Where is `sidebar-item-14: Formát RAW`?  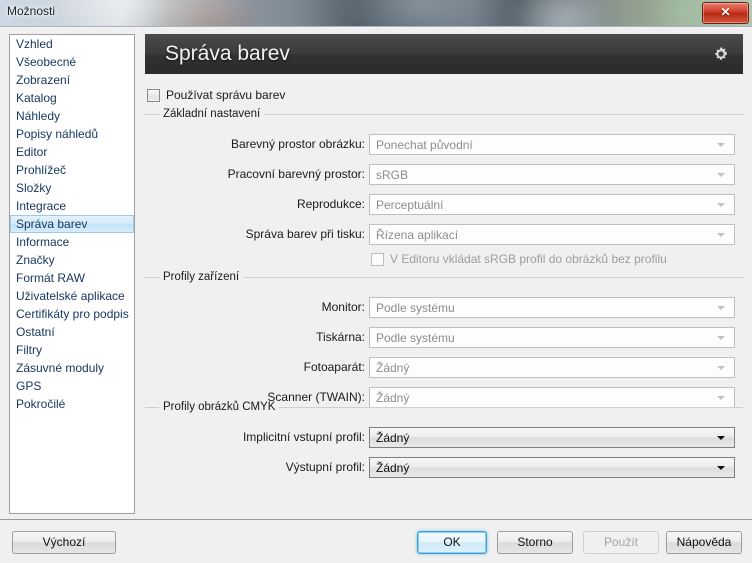 sidebar-item-14: Formát RAW is located at coordinates (72, 278).